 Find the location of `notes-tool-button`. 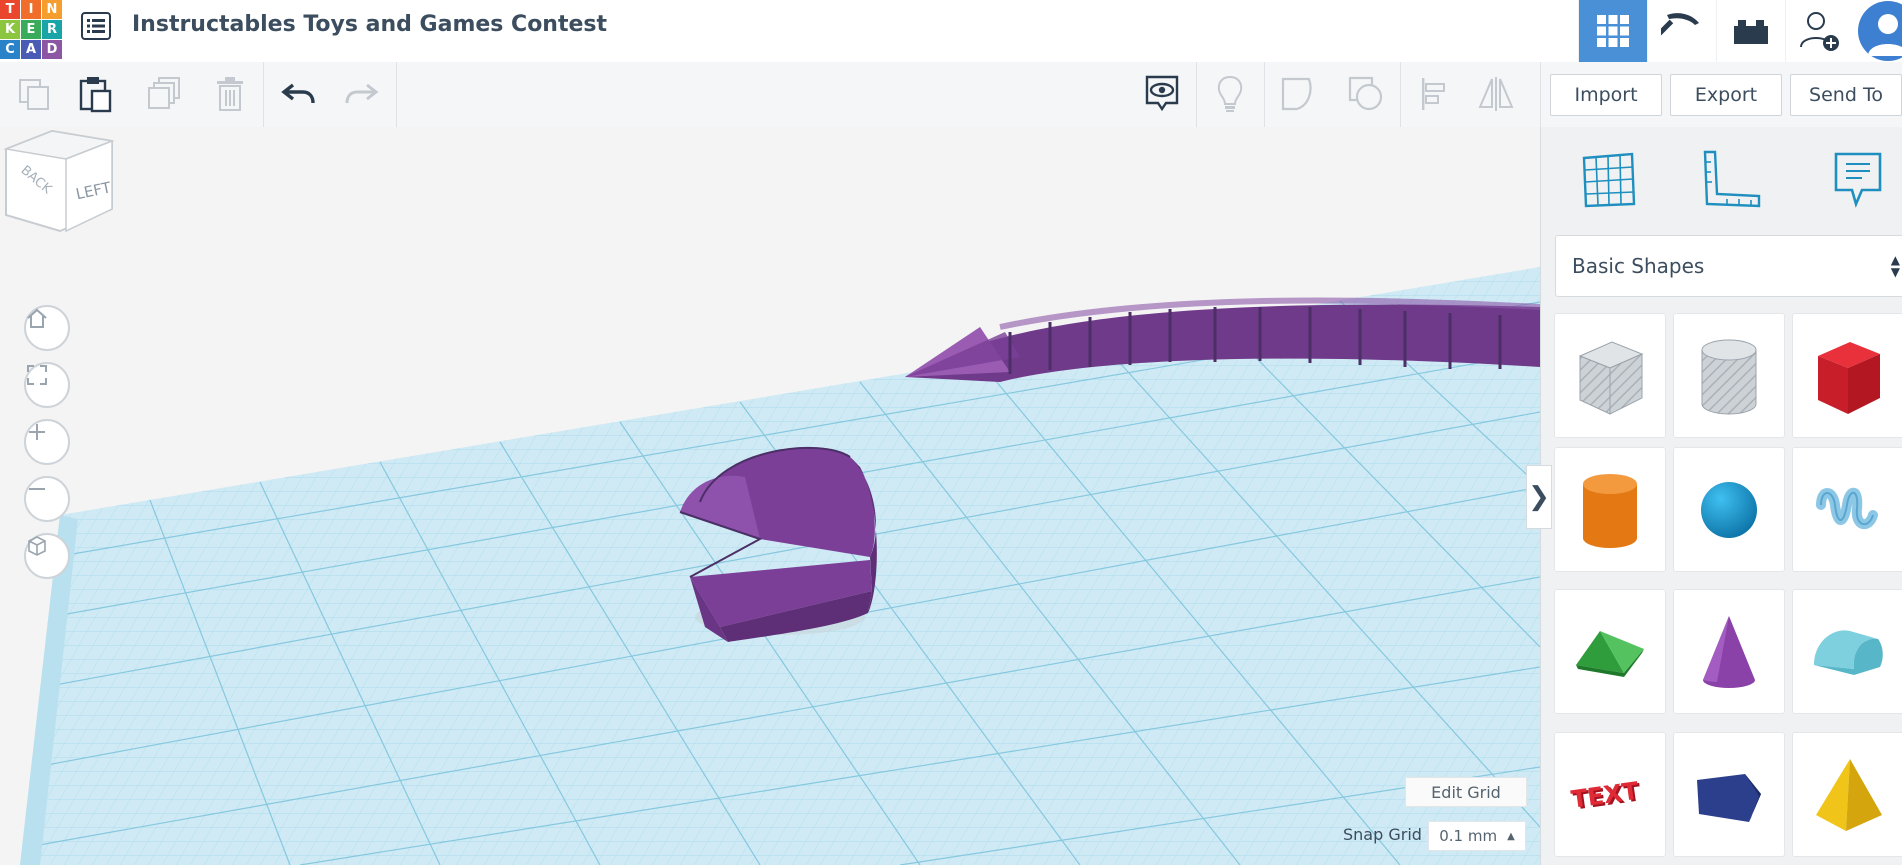

notes-tool-button is located at coordinates (1858, 180).